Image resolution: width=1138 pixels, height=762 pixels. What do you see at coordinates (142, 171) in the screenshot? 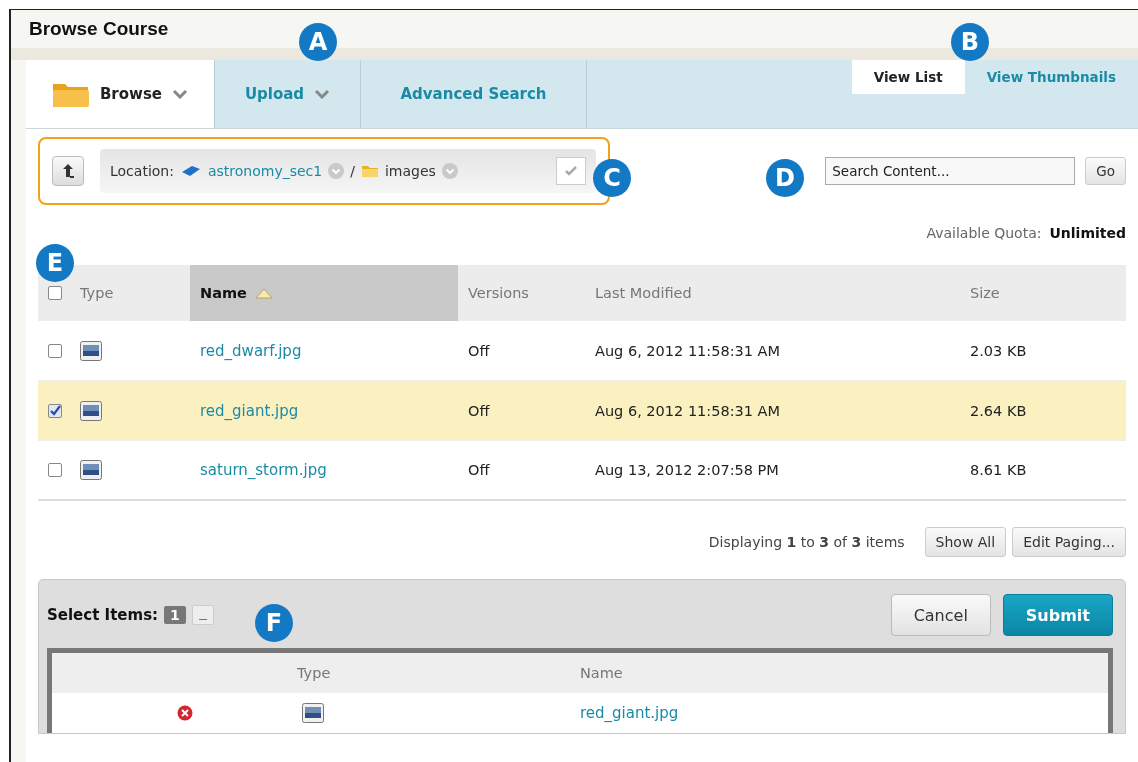
I see `location-label: Location:` at bounding box center [142, 171].